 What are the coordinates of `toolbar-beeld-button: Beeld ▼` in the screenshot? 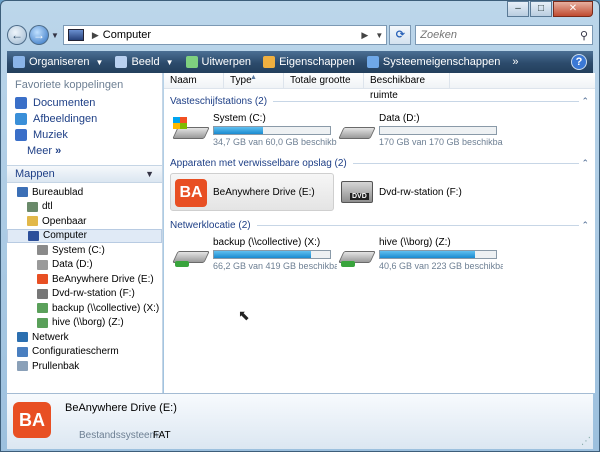 It's located at (144, 62).